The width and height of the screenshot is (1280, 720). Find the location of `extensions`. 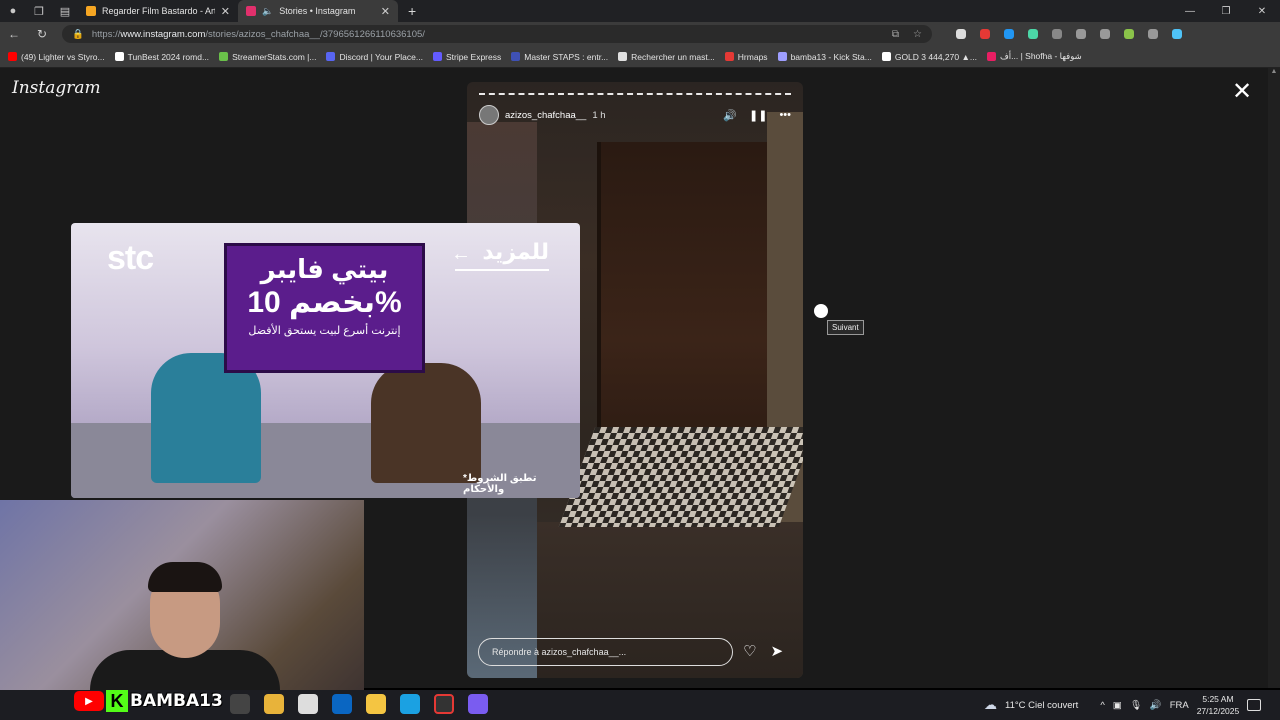

extensions is located at coordinates (1069, 34).